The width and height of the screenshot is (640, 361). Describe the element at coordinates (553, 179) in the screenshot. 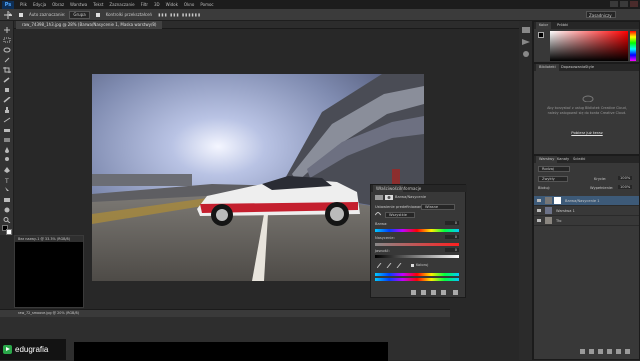

I see `blend-mode-dropdown: Zwykły` at that location.